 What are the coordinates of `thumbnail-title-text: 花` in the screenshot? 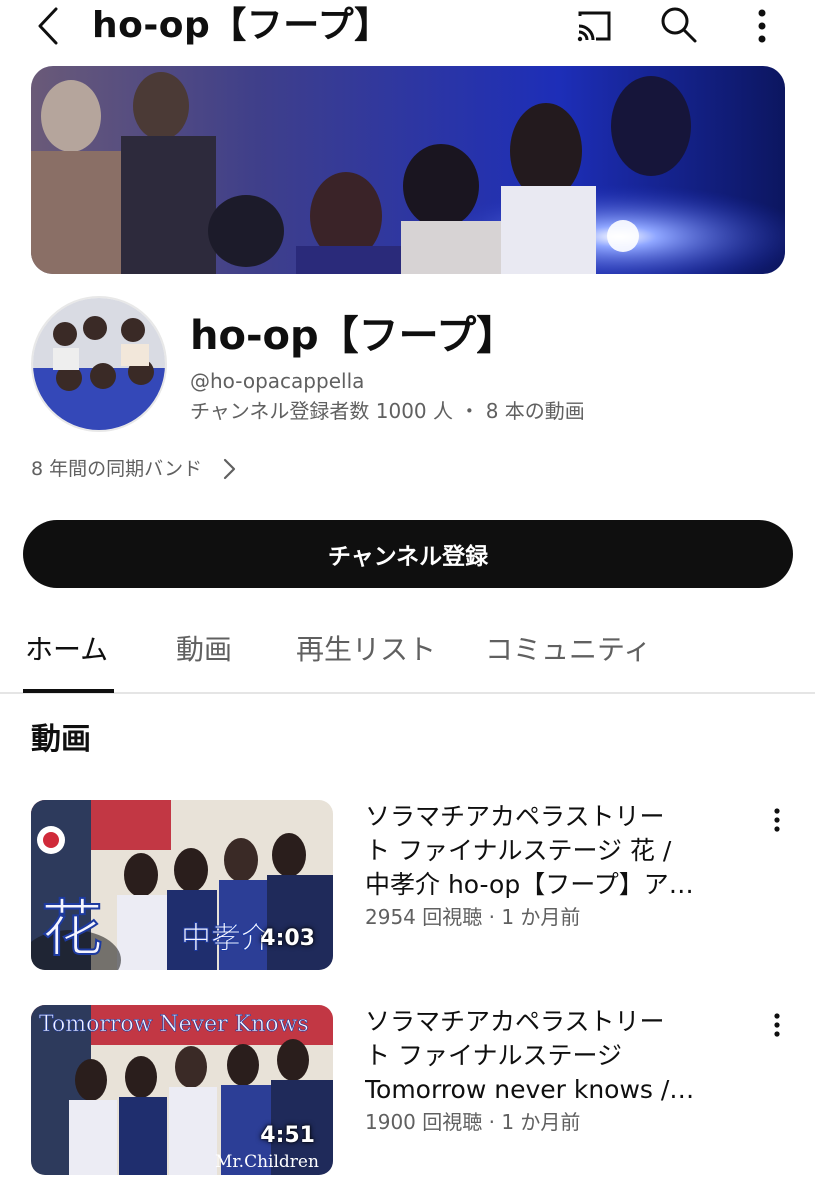 It's located at (72, 928).